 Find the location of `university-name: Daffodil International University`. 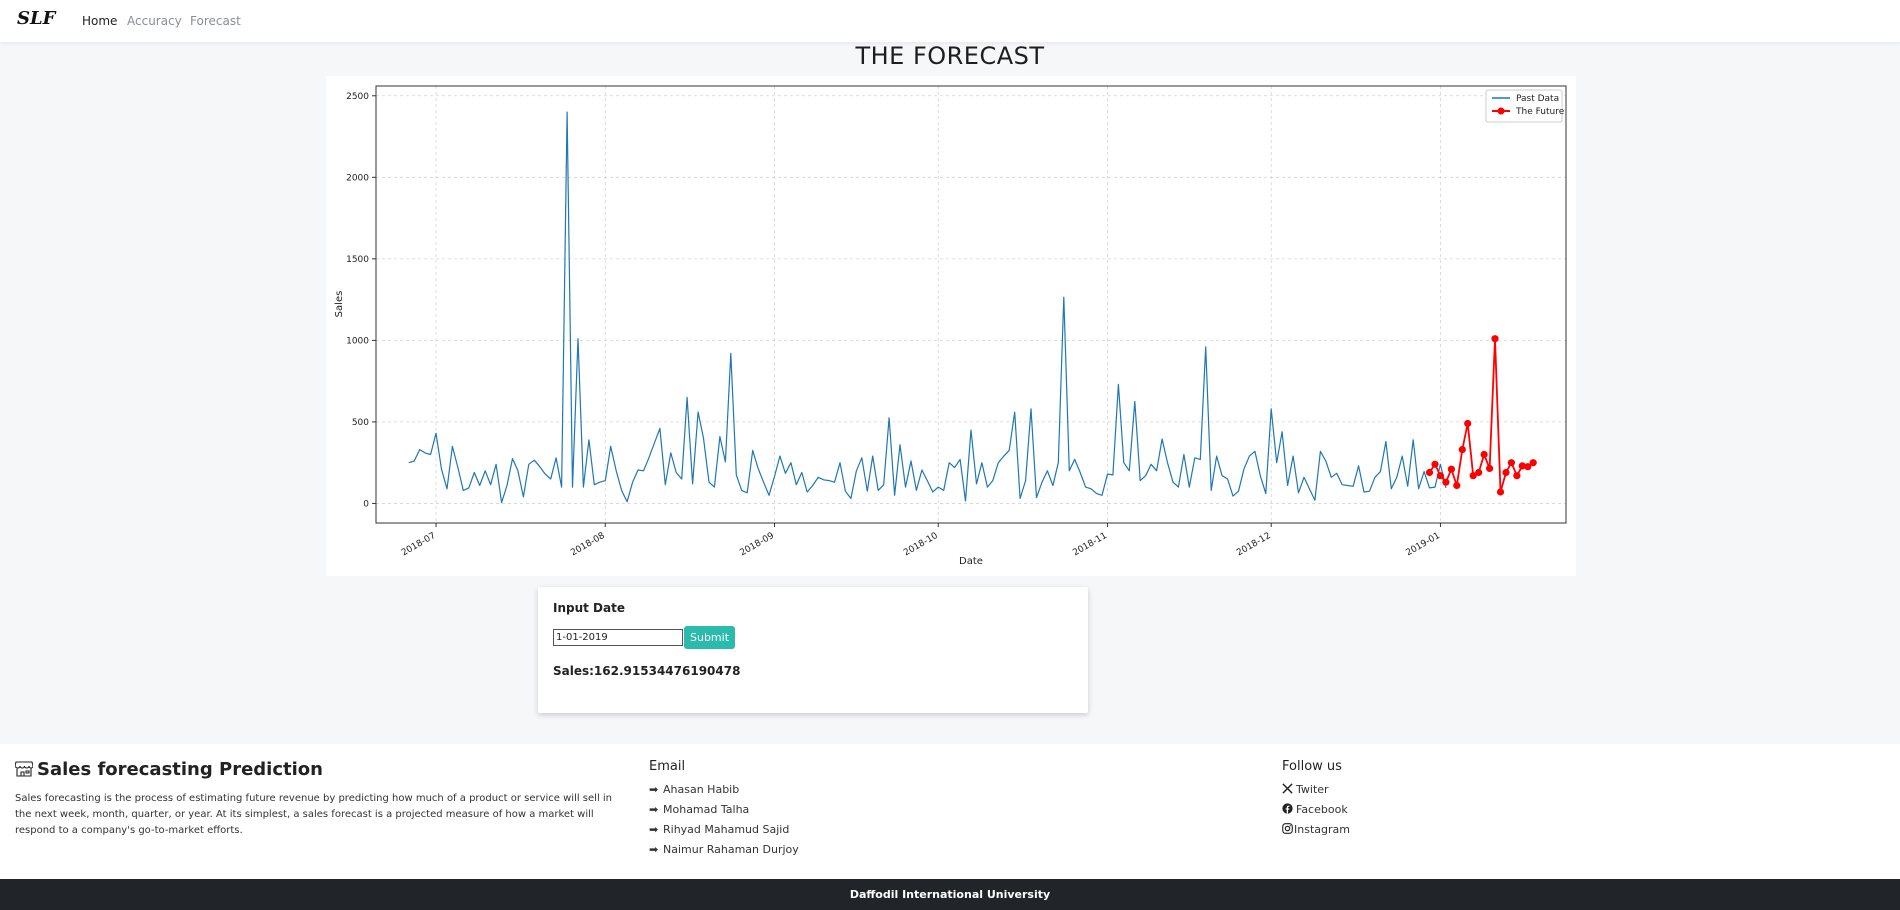

university-name: Daffodil International University is located at coordinates (950, 894).